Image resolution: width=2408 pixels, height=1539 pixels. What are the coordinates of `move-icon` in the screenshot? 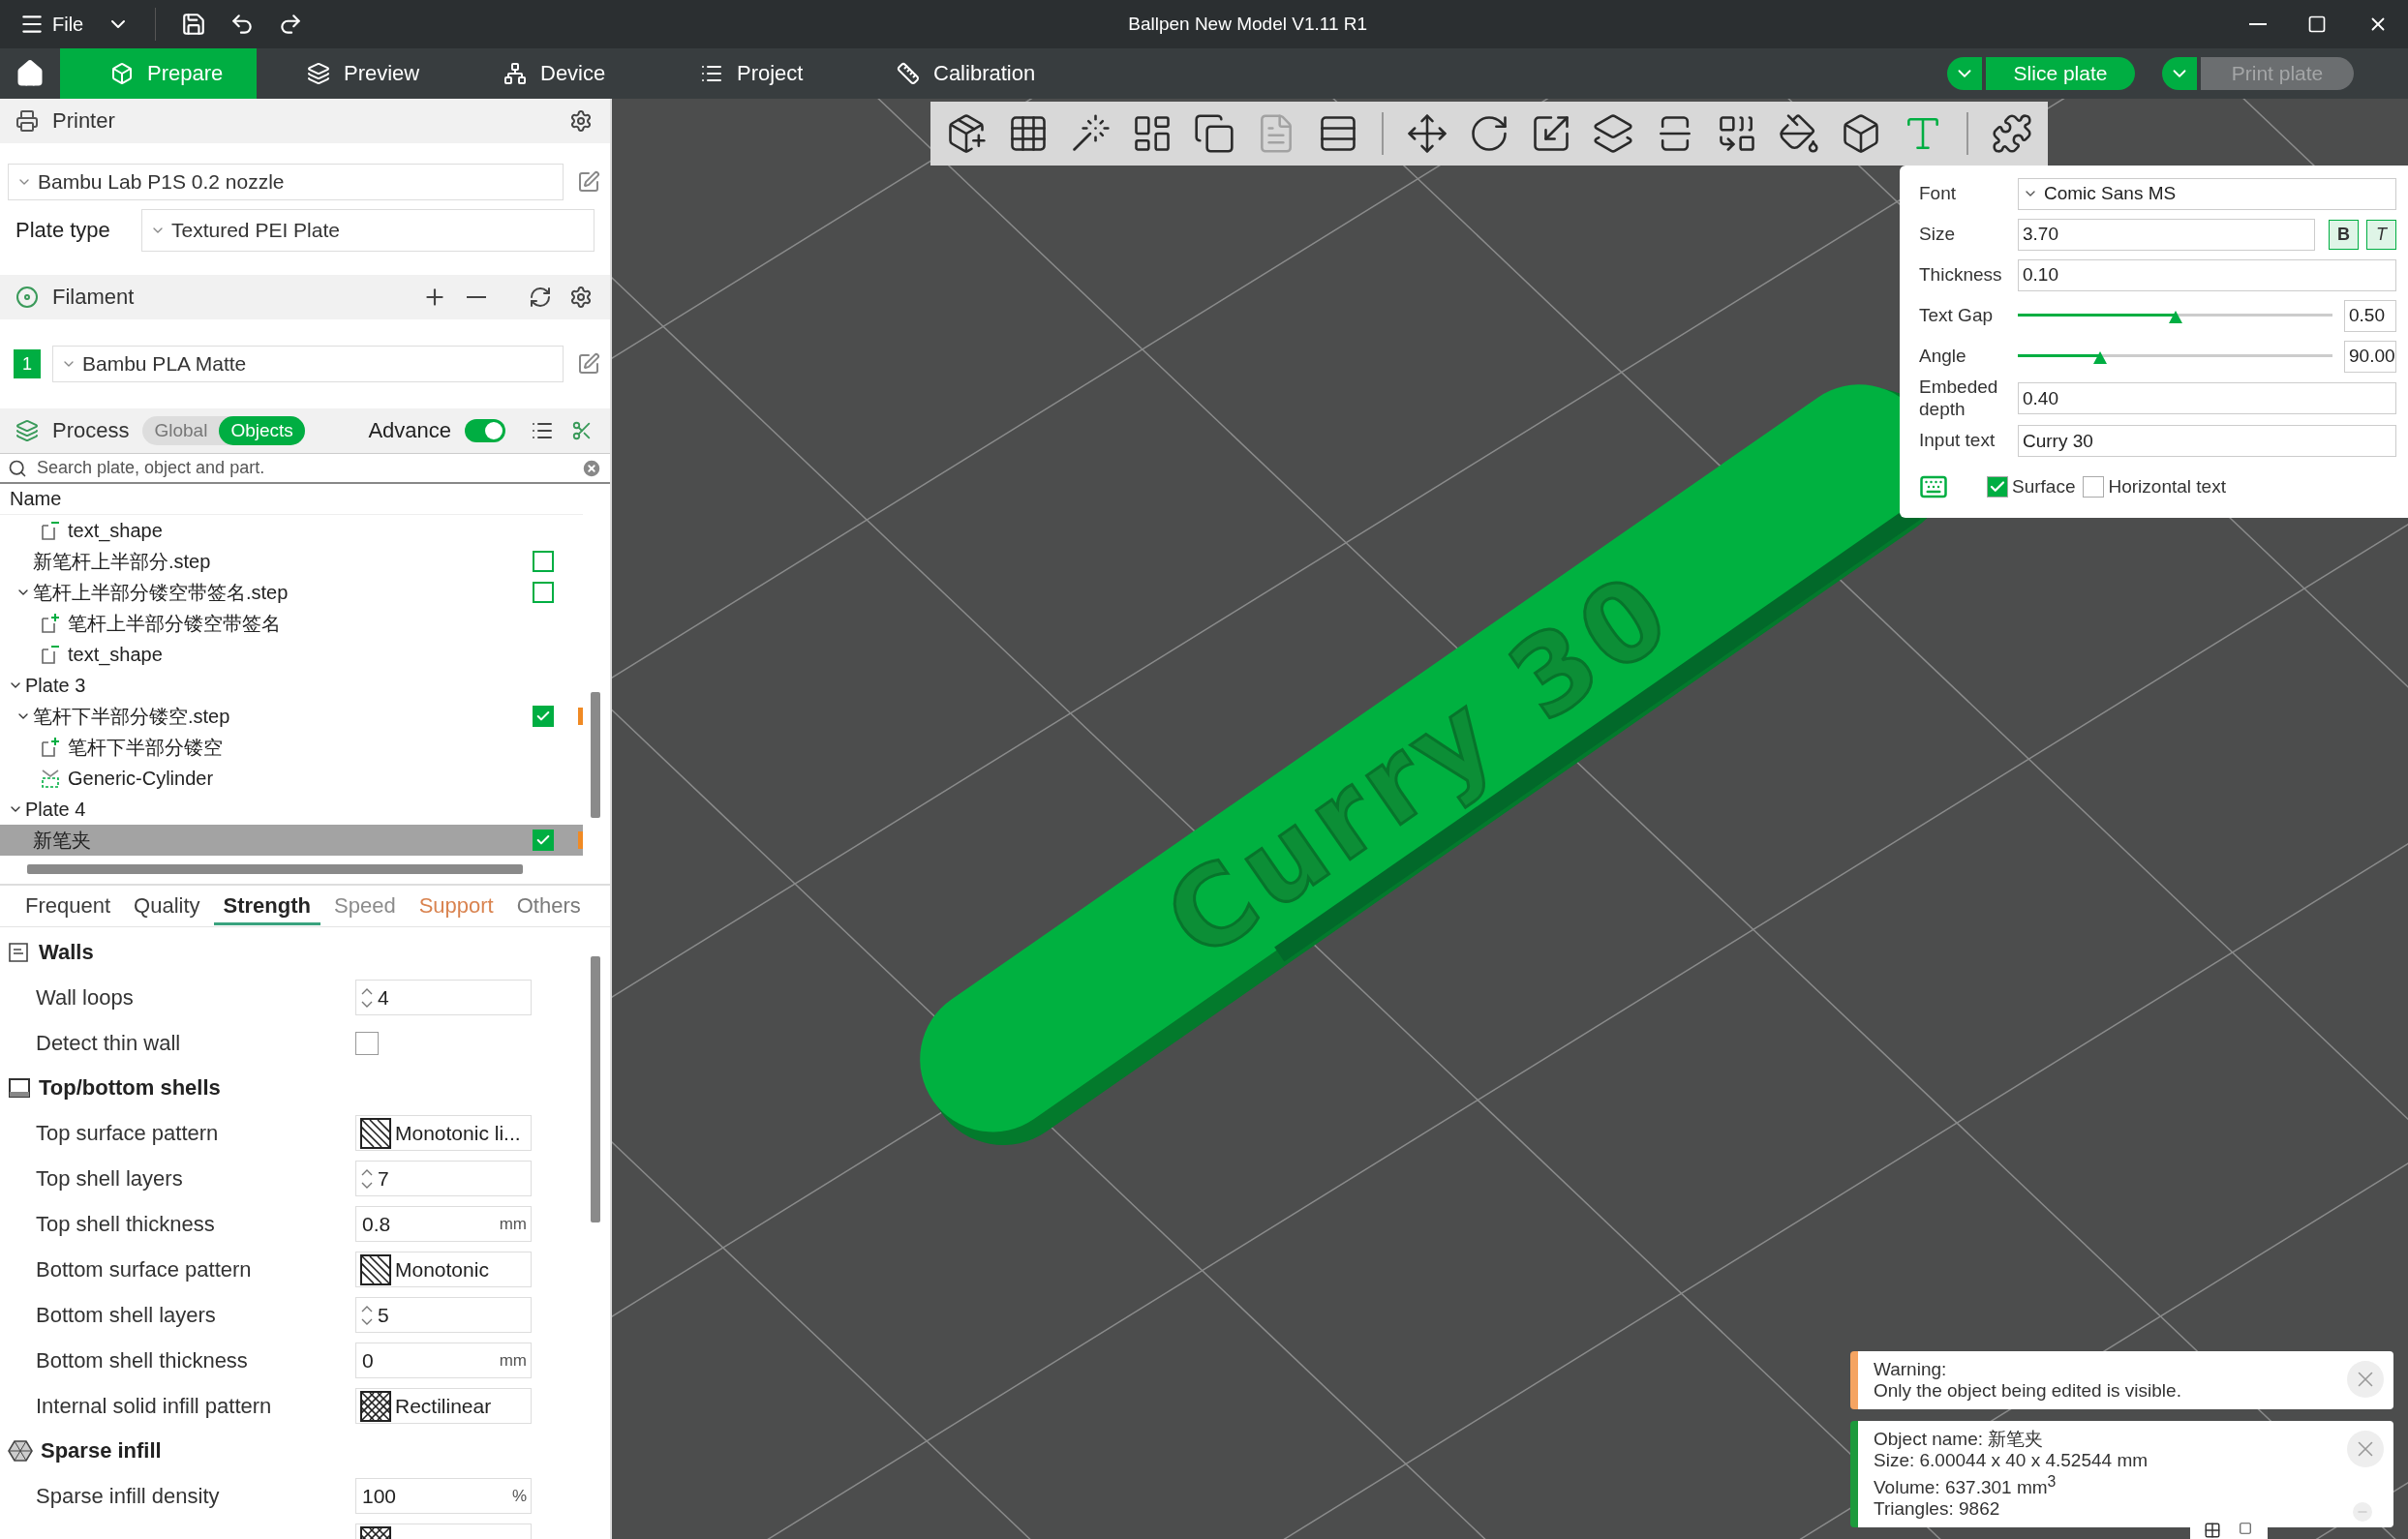 It's located at (1427, 133).